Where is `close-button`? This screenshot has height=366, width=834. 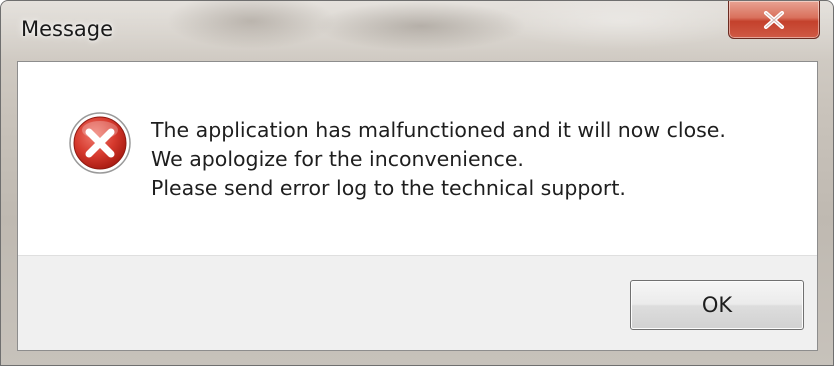
close-button is located at coordinates (774, 20).